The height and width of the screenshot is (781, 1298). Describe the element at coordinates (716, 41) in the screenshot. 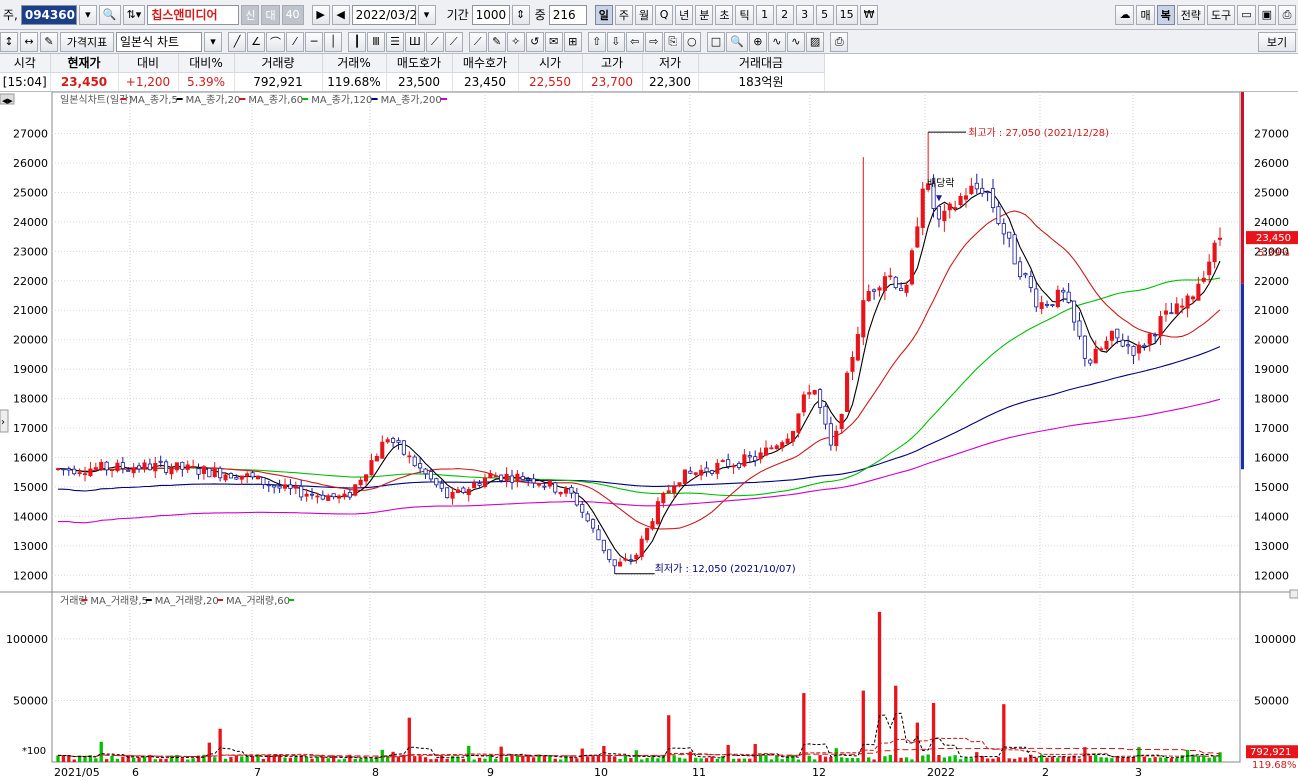

I see `draw-tool-24-icon: □` at that location.